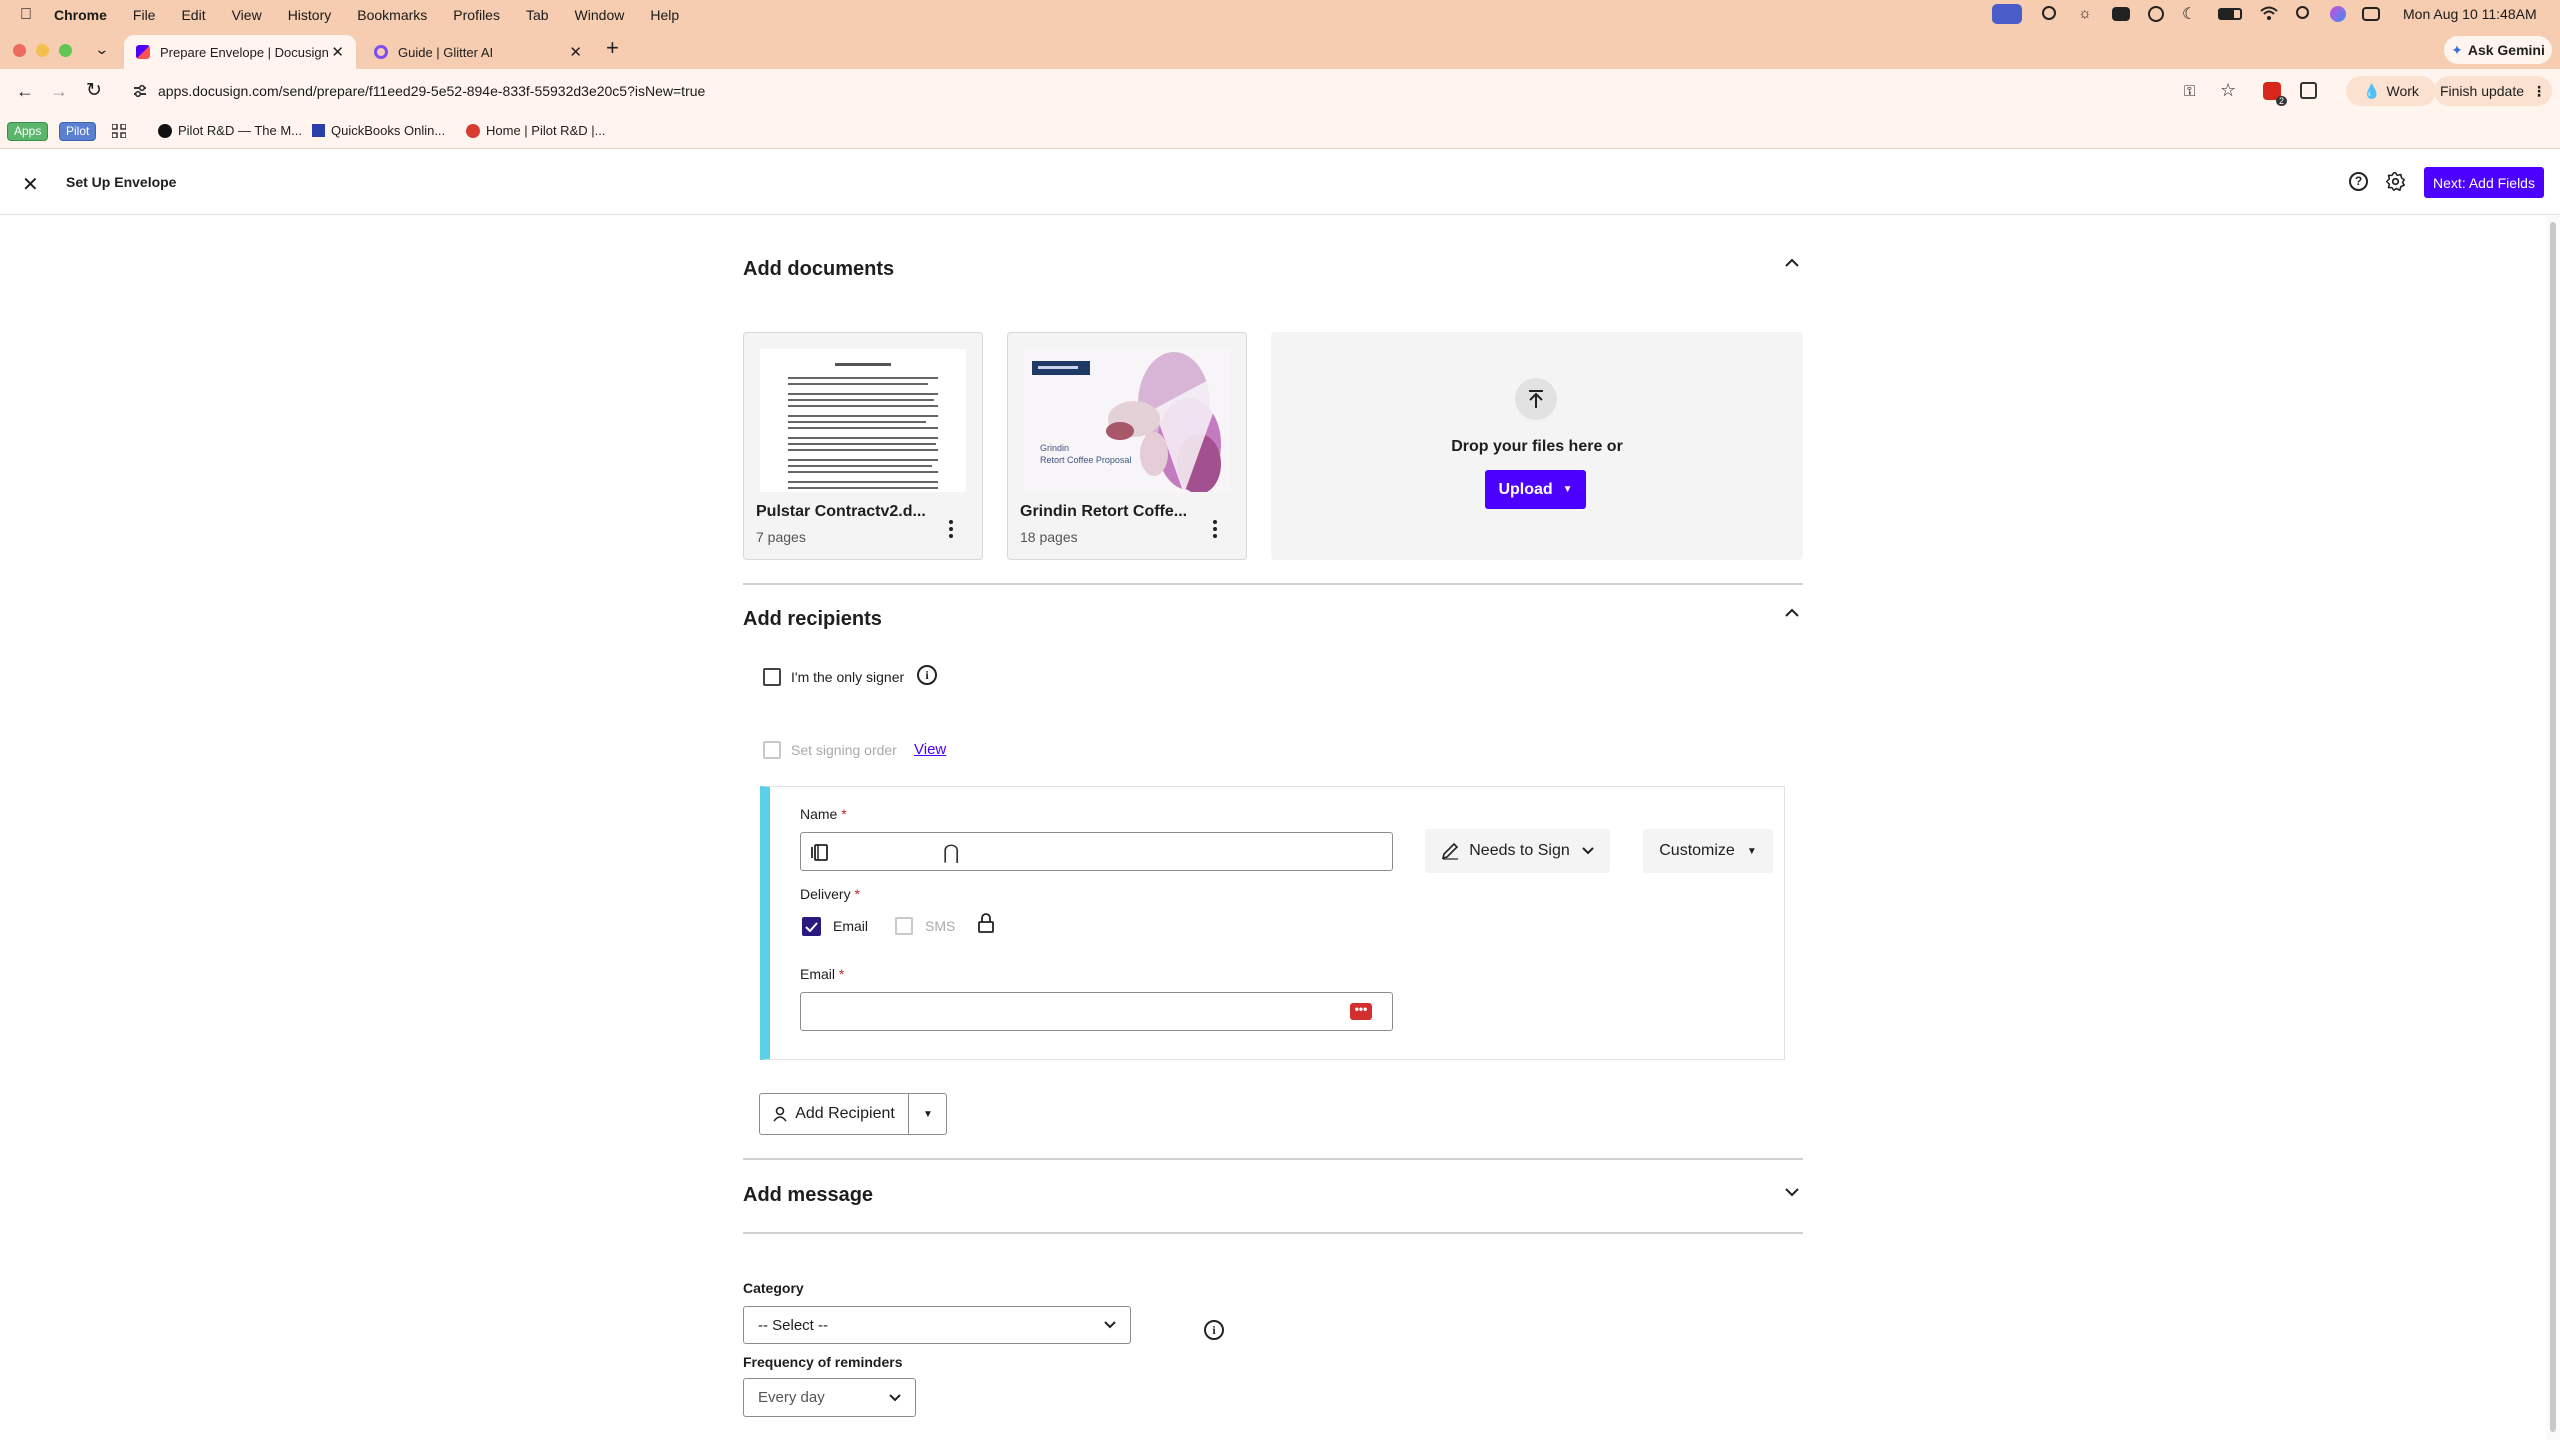  What do you see at coordinates (1517, 851) in the screenshot?
I see `role-dropdown: Needs to Sign` at bounding box center [1517, 851].